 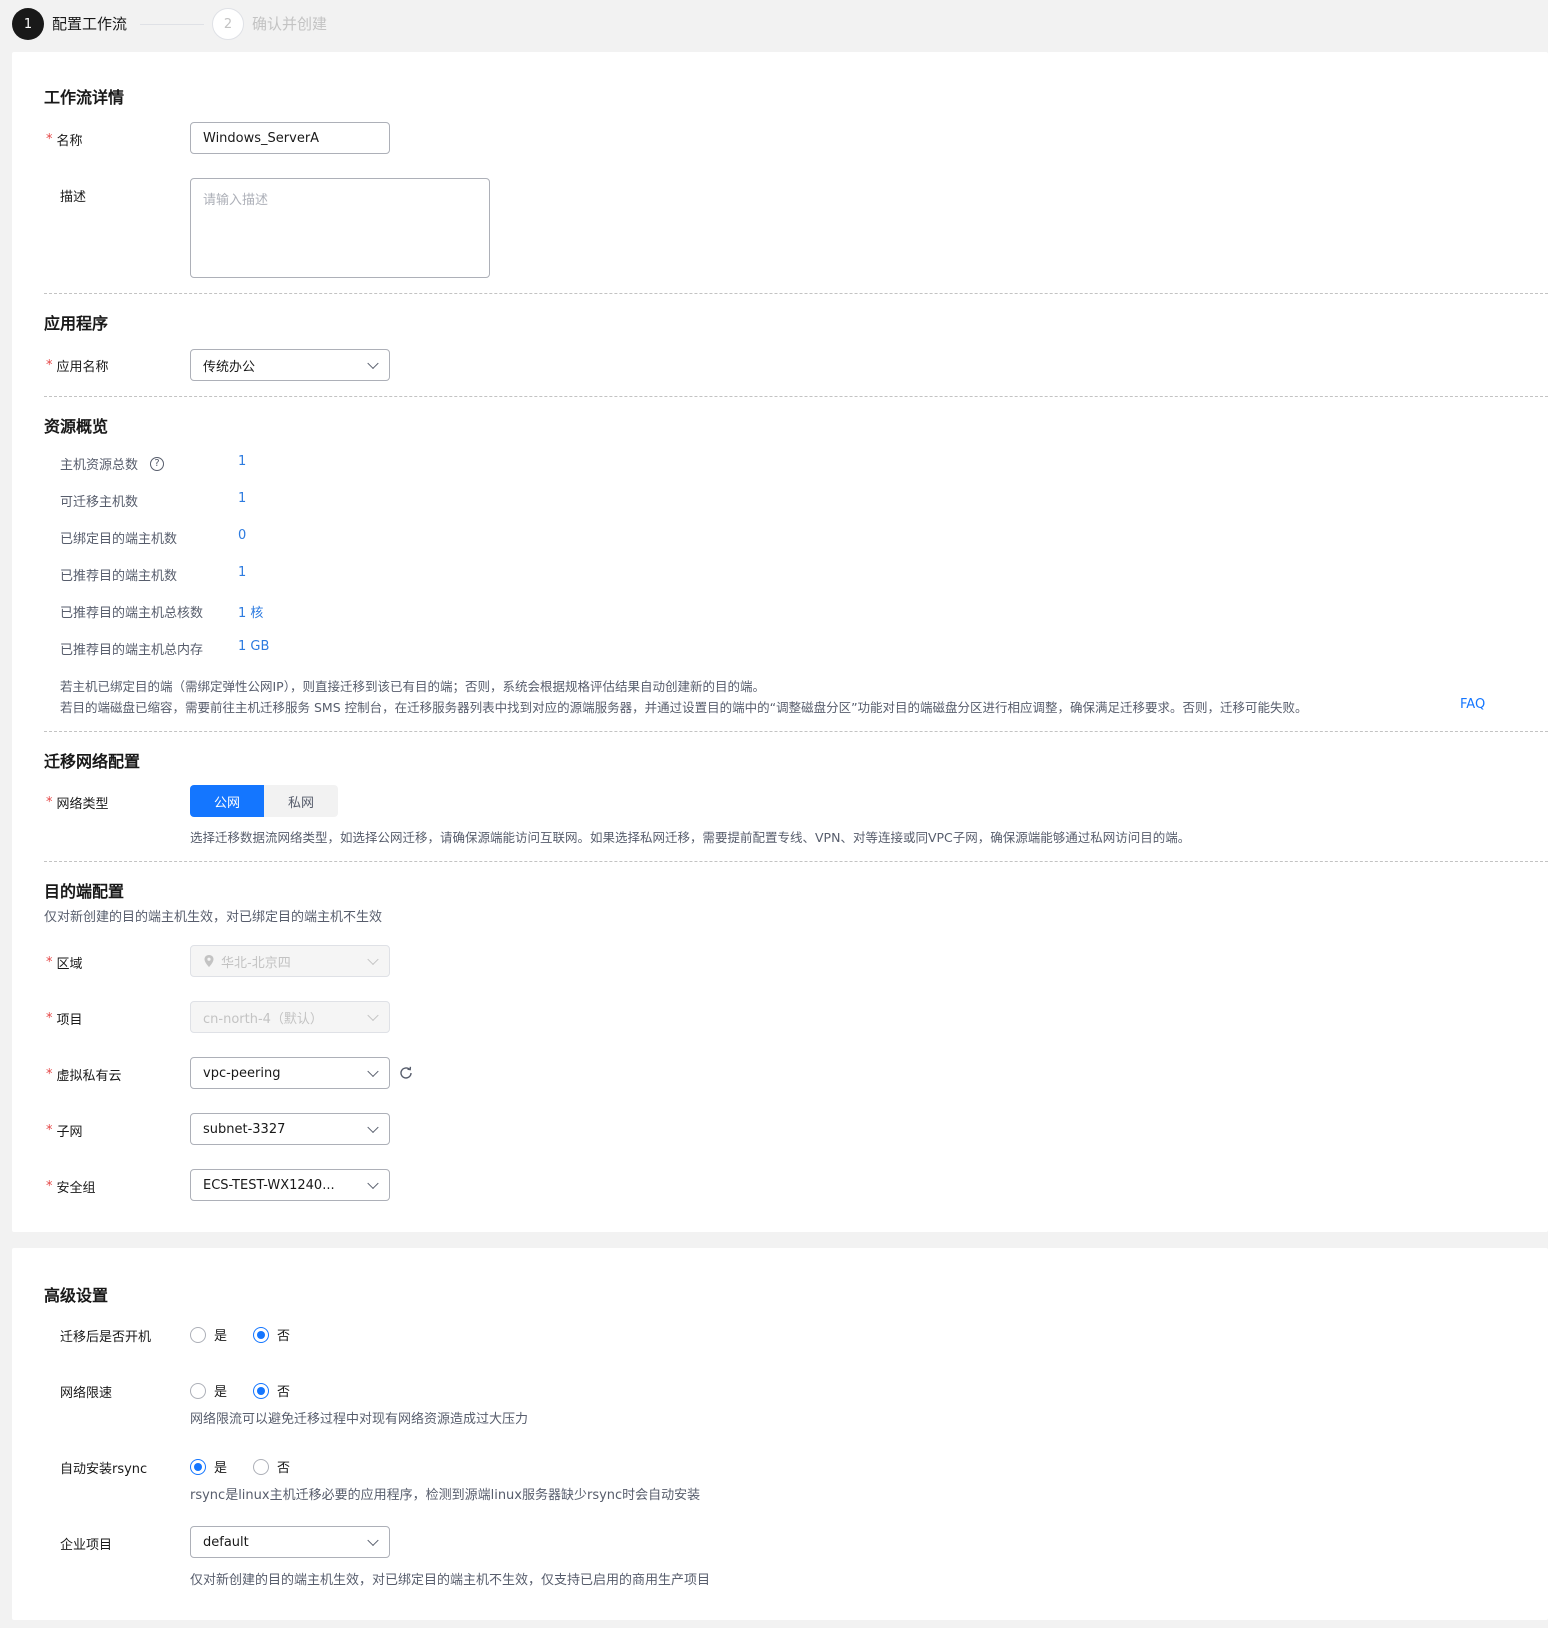 I want to click on section-title-application: 应用程序, so click(x=76, y=323).